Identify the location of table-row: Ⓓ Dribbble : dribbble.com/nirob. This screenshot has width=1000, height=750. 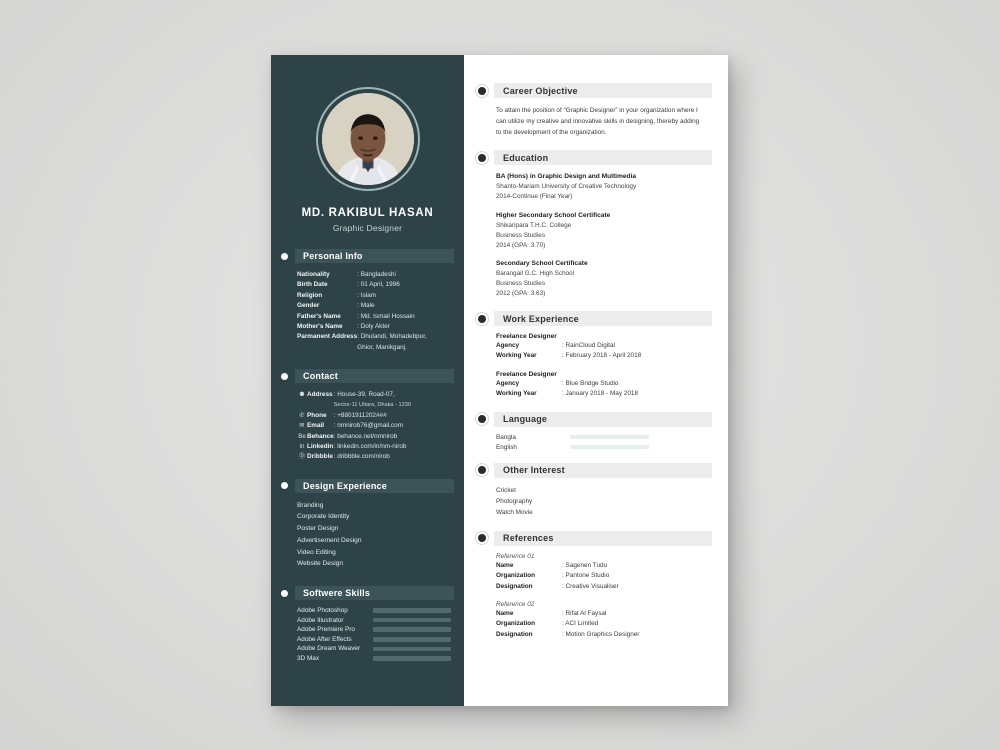
(354, 457).